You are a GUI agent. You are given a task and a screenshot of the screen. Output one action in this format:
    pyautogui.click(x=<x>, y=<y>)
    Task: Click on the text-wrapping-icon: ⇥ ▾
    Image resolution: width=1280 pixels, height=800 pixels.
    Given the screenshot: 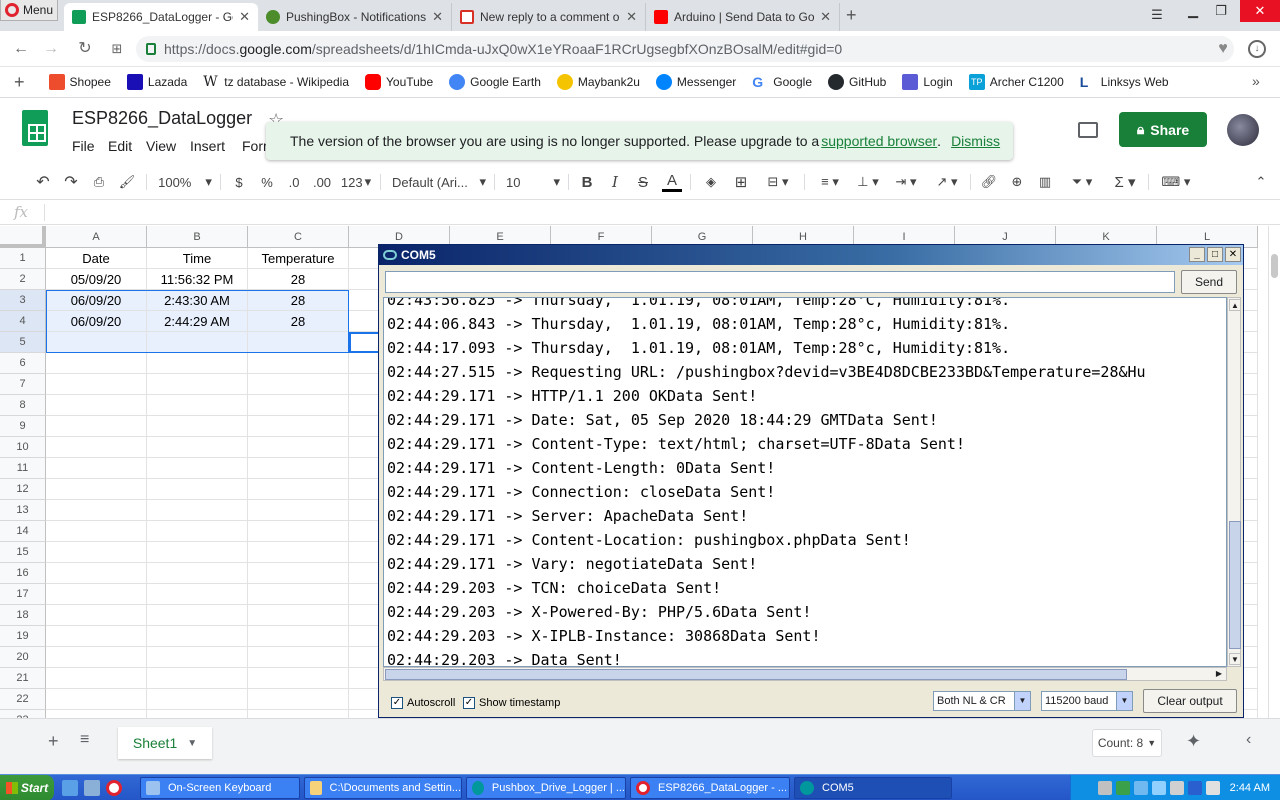 What is the action you would take?
    pyautogui.click(x=906, y=182)
    